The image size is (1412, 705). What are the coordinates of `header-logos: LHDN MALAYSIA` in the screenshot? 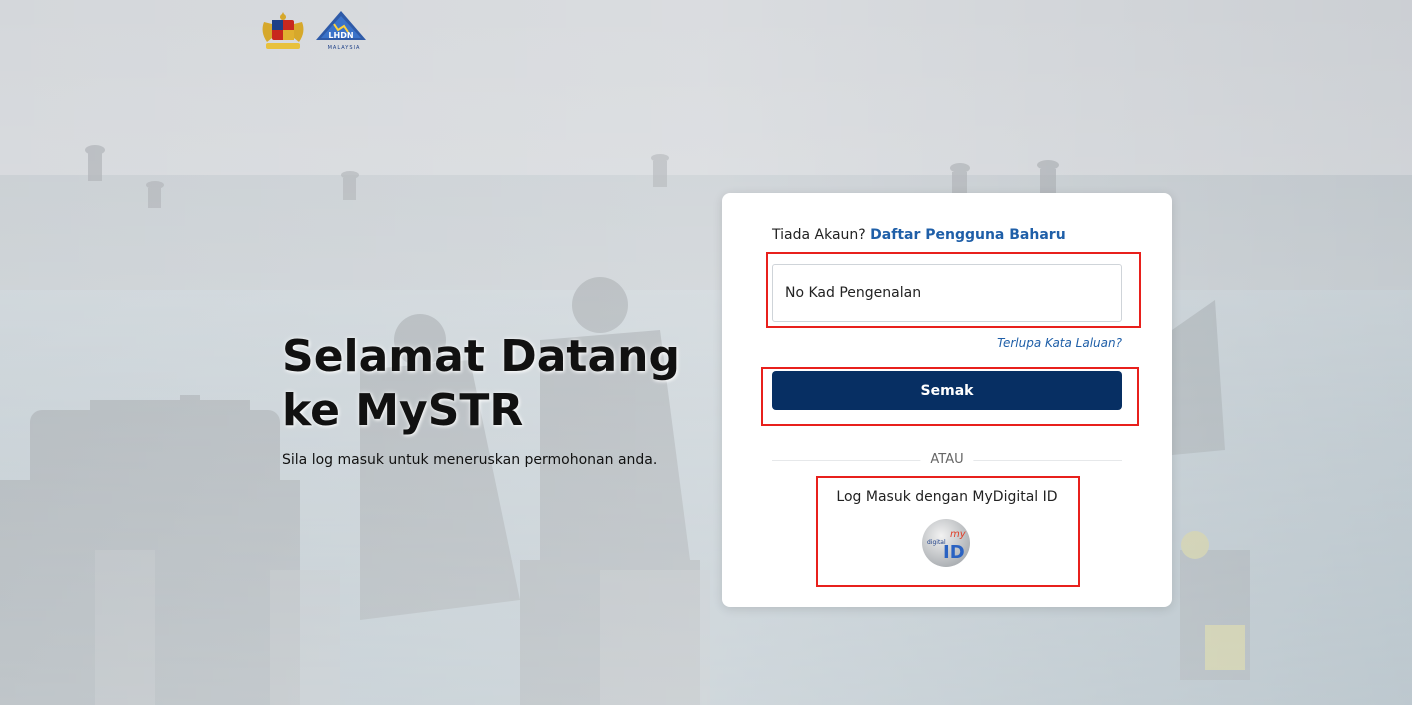 It's located at (313, 31).